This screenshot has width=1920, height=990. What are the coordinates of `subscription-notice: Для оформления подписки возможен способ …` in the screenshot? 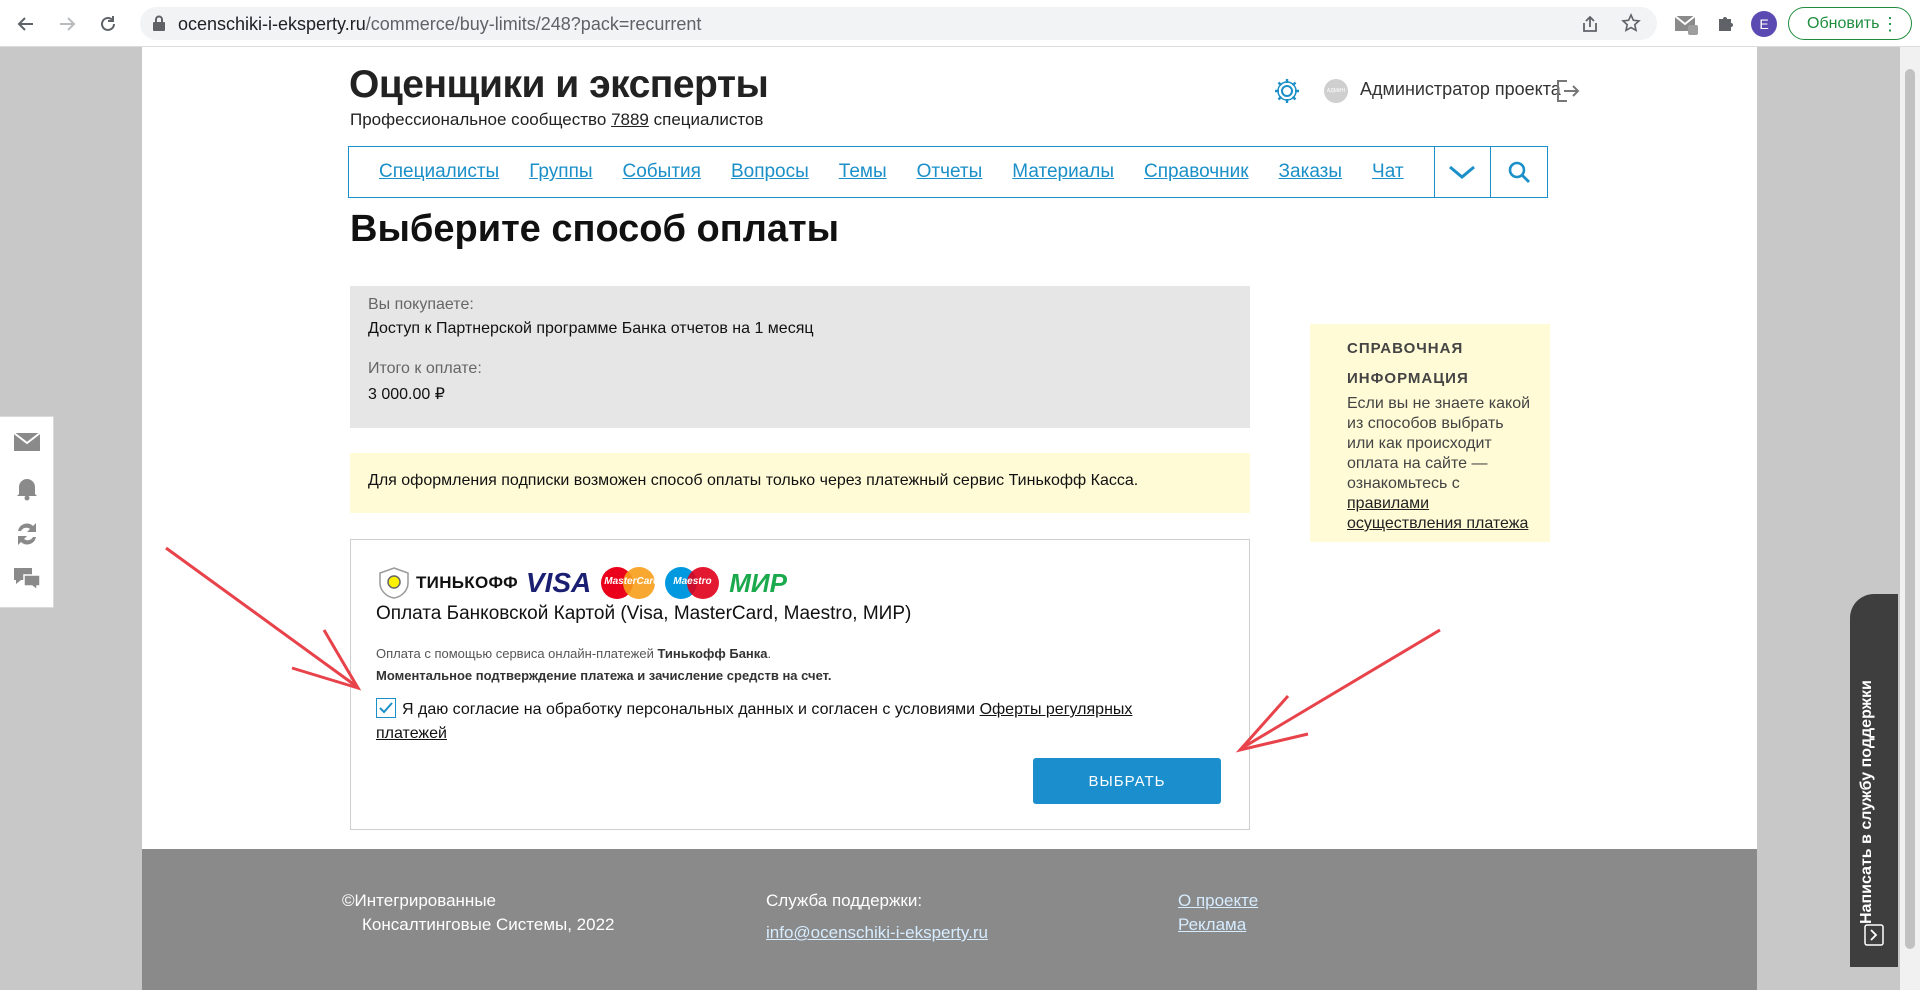 It's located at (800, 483).